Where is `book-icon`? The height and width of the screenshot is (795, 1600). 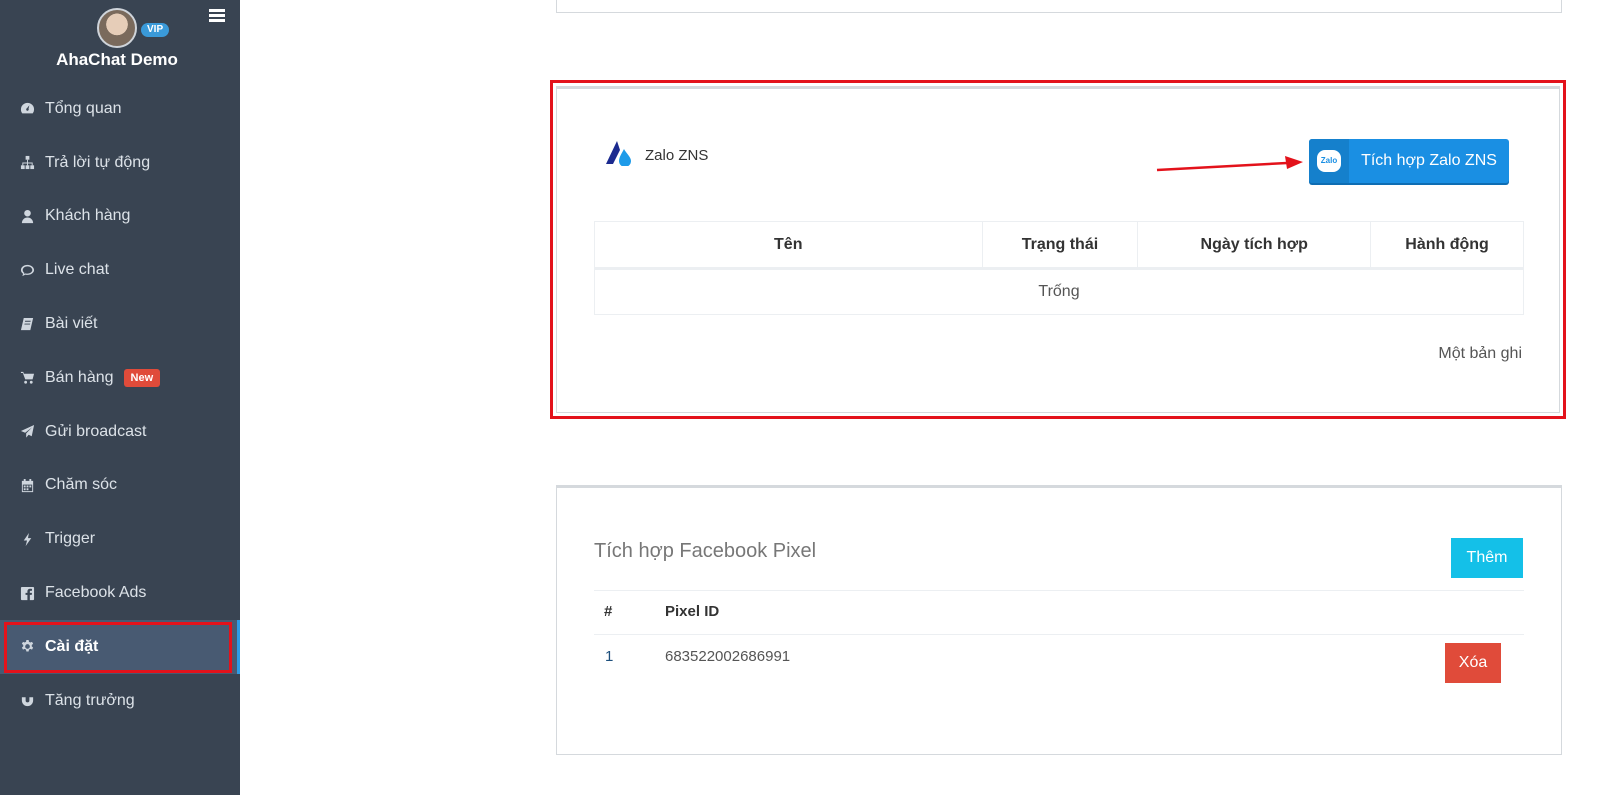 book-icon is located at coordinates (27, 324).